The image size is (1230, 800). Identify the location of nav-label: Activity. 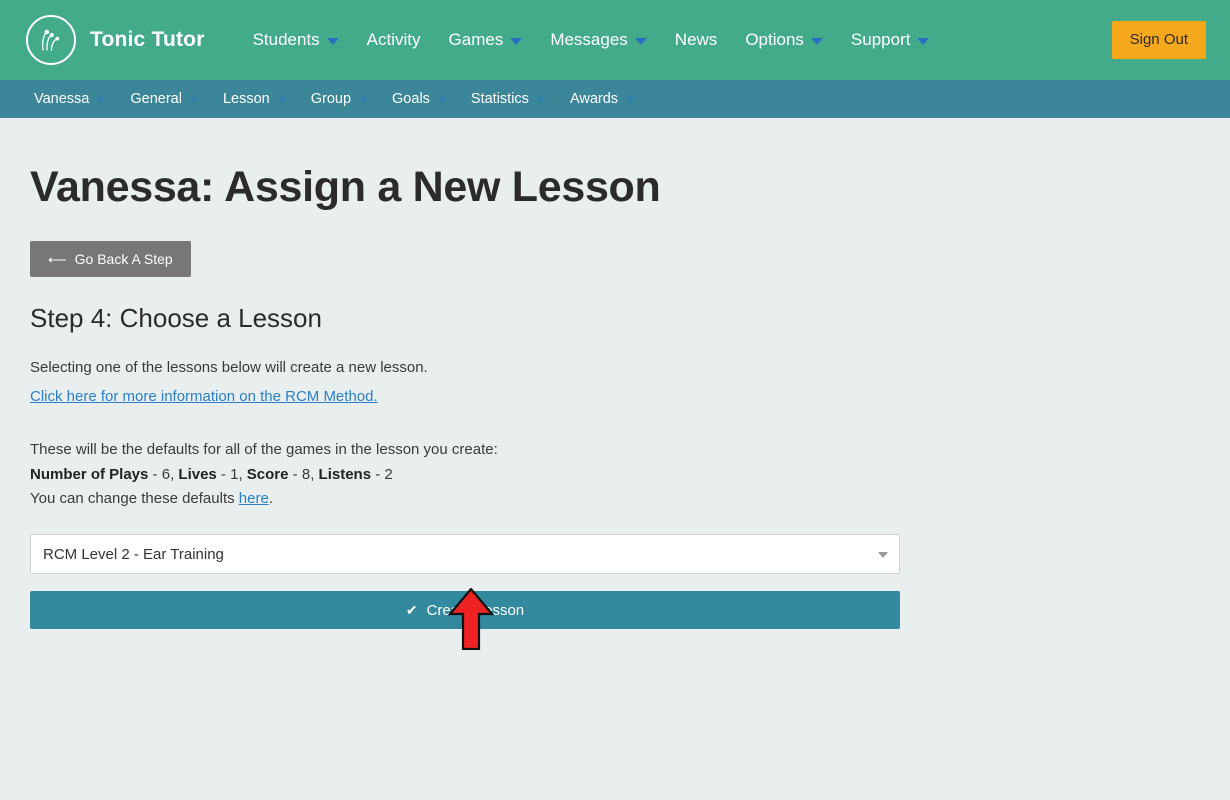
(393, 39).